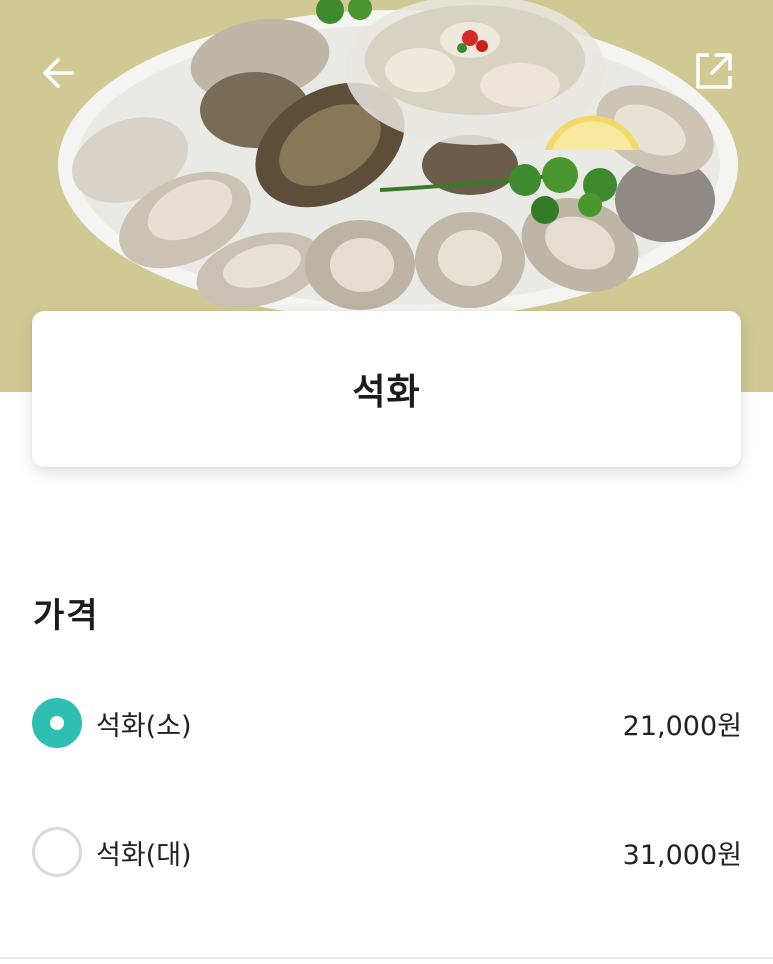  What do you see at coordinates (387, 723) in the screenshot?
I see `price-option-small: 석화(소) 21,000원` at bounding box center [387, 723].